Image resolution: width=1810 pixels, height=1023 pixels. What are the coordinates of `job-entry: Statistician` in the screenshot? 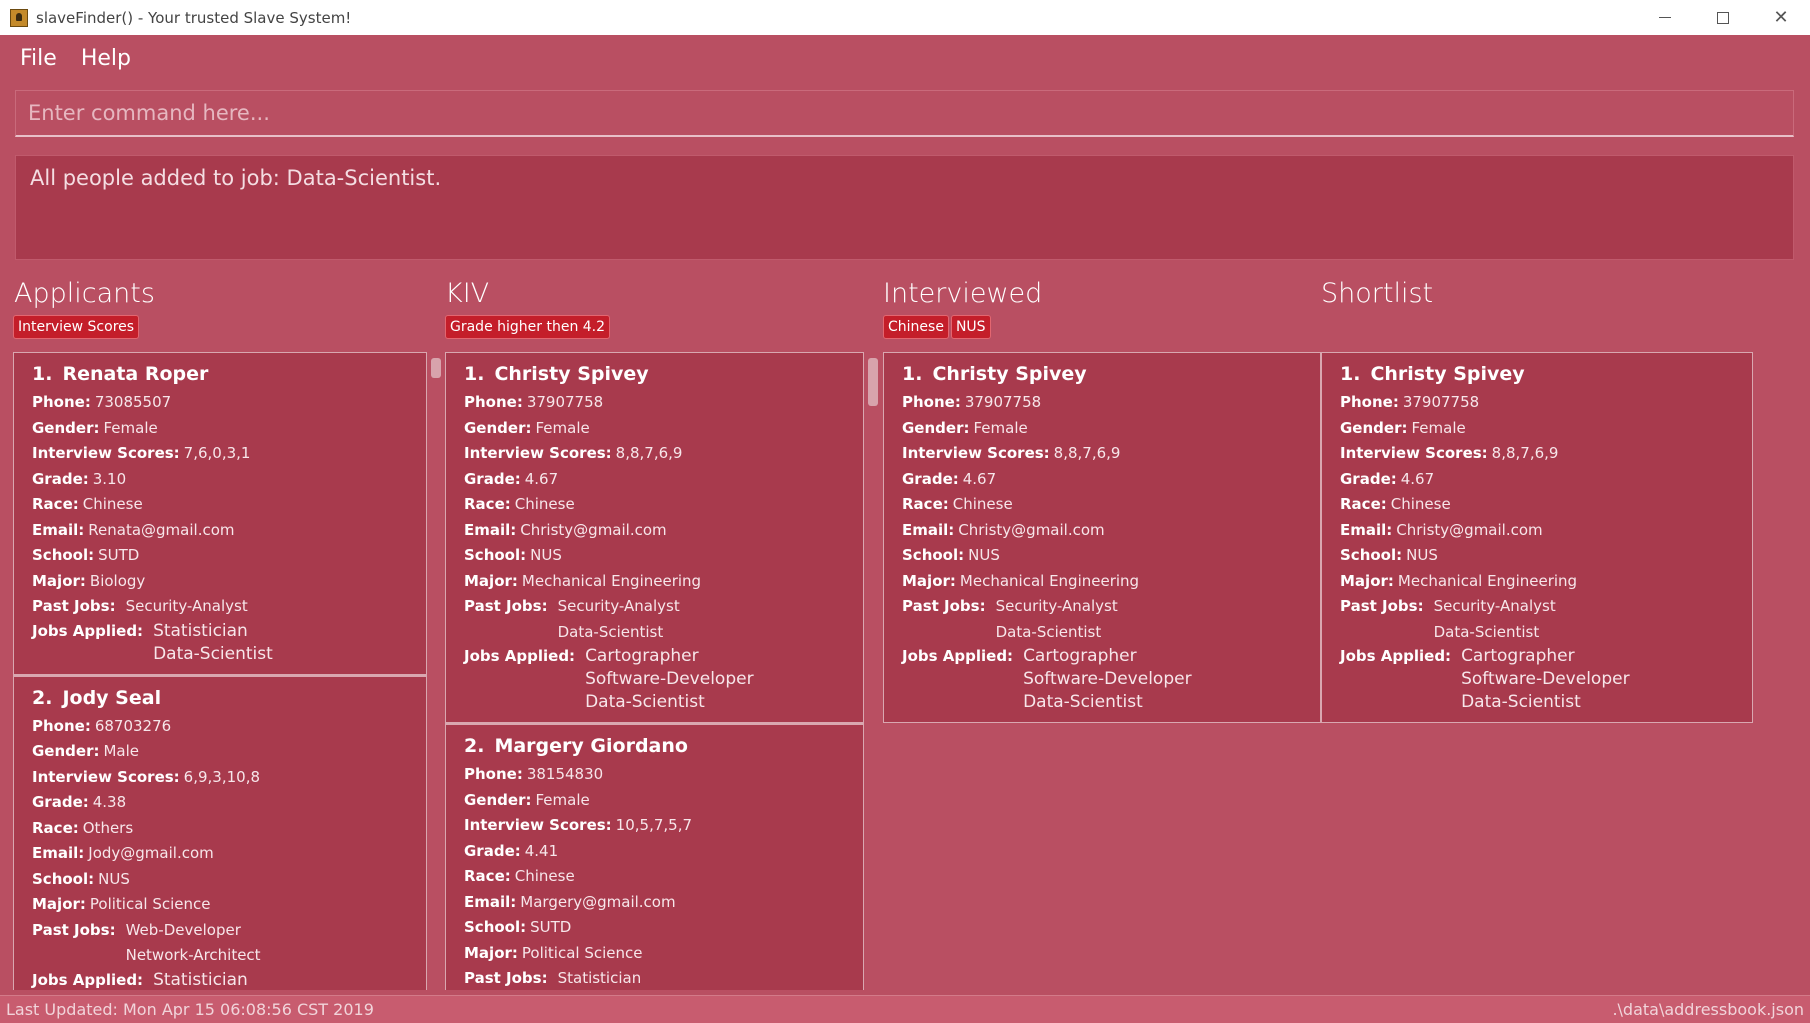 It's located at (200, 630).